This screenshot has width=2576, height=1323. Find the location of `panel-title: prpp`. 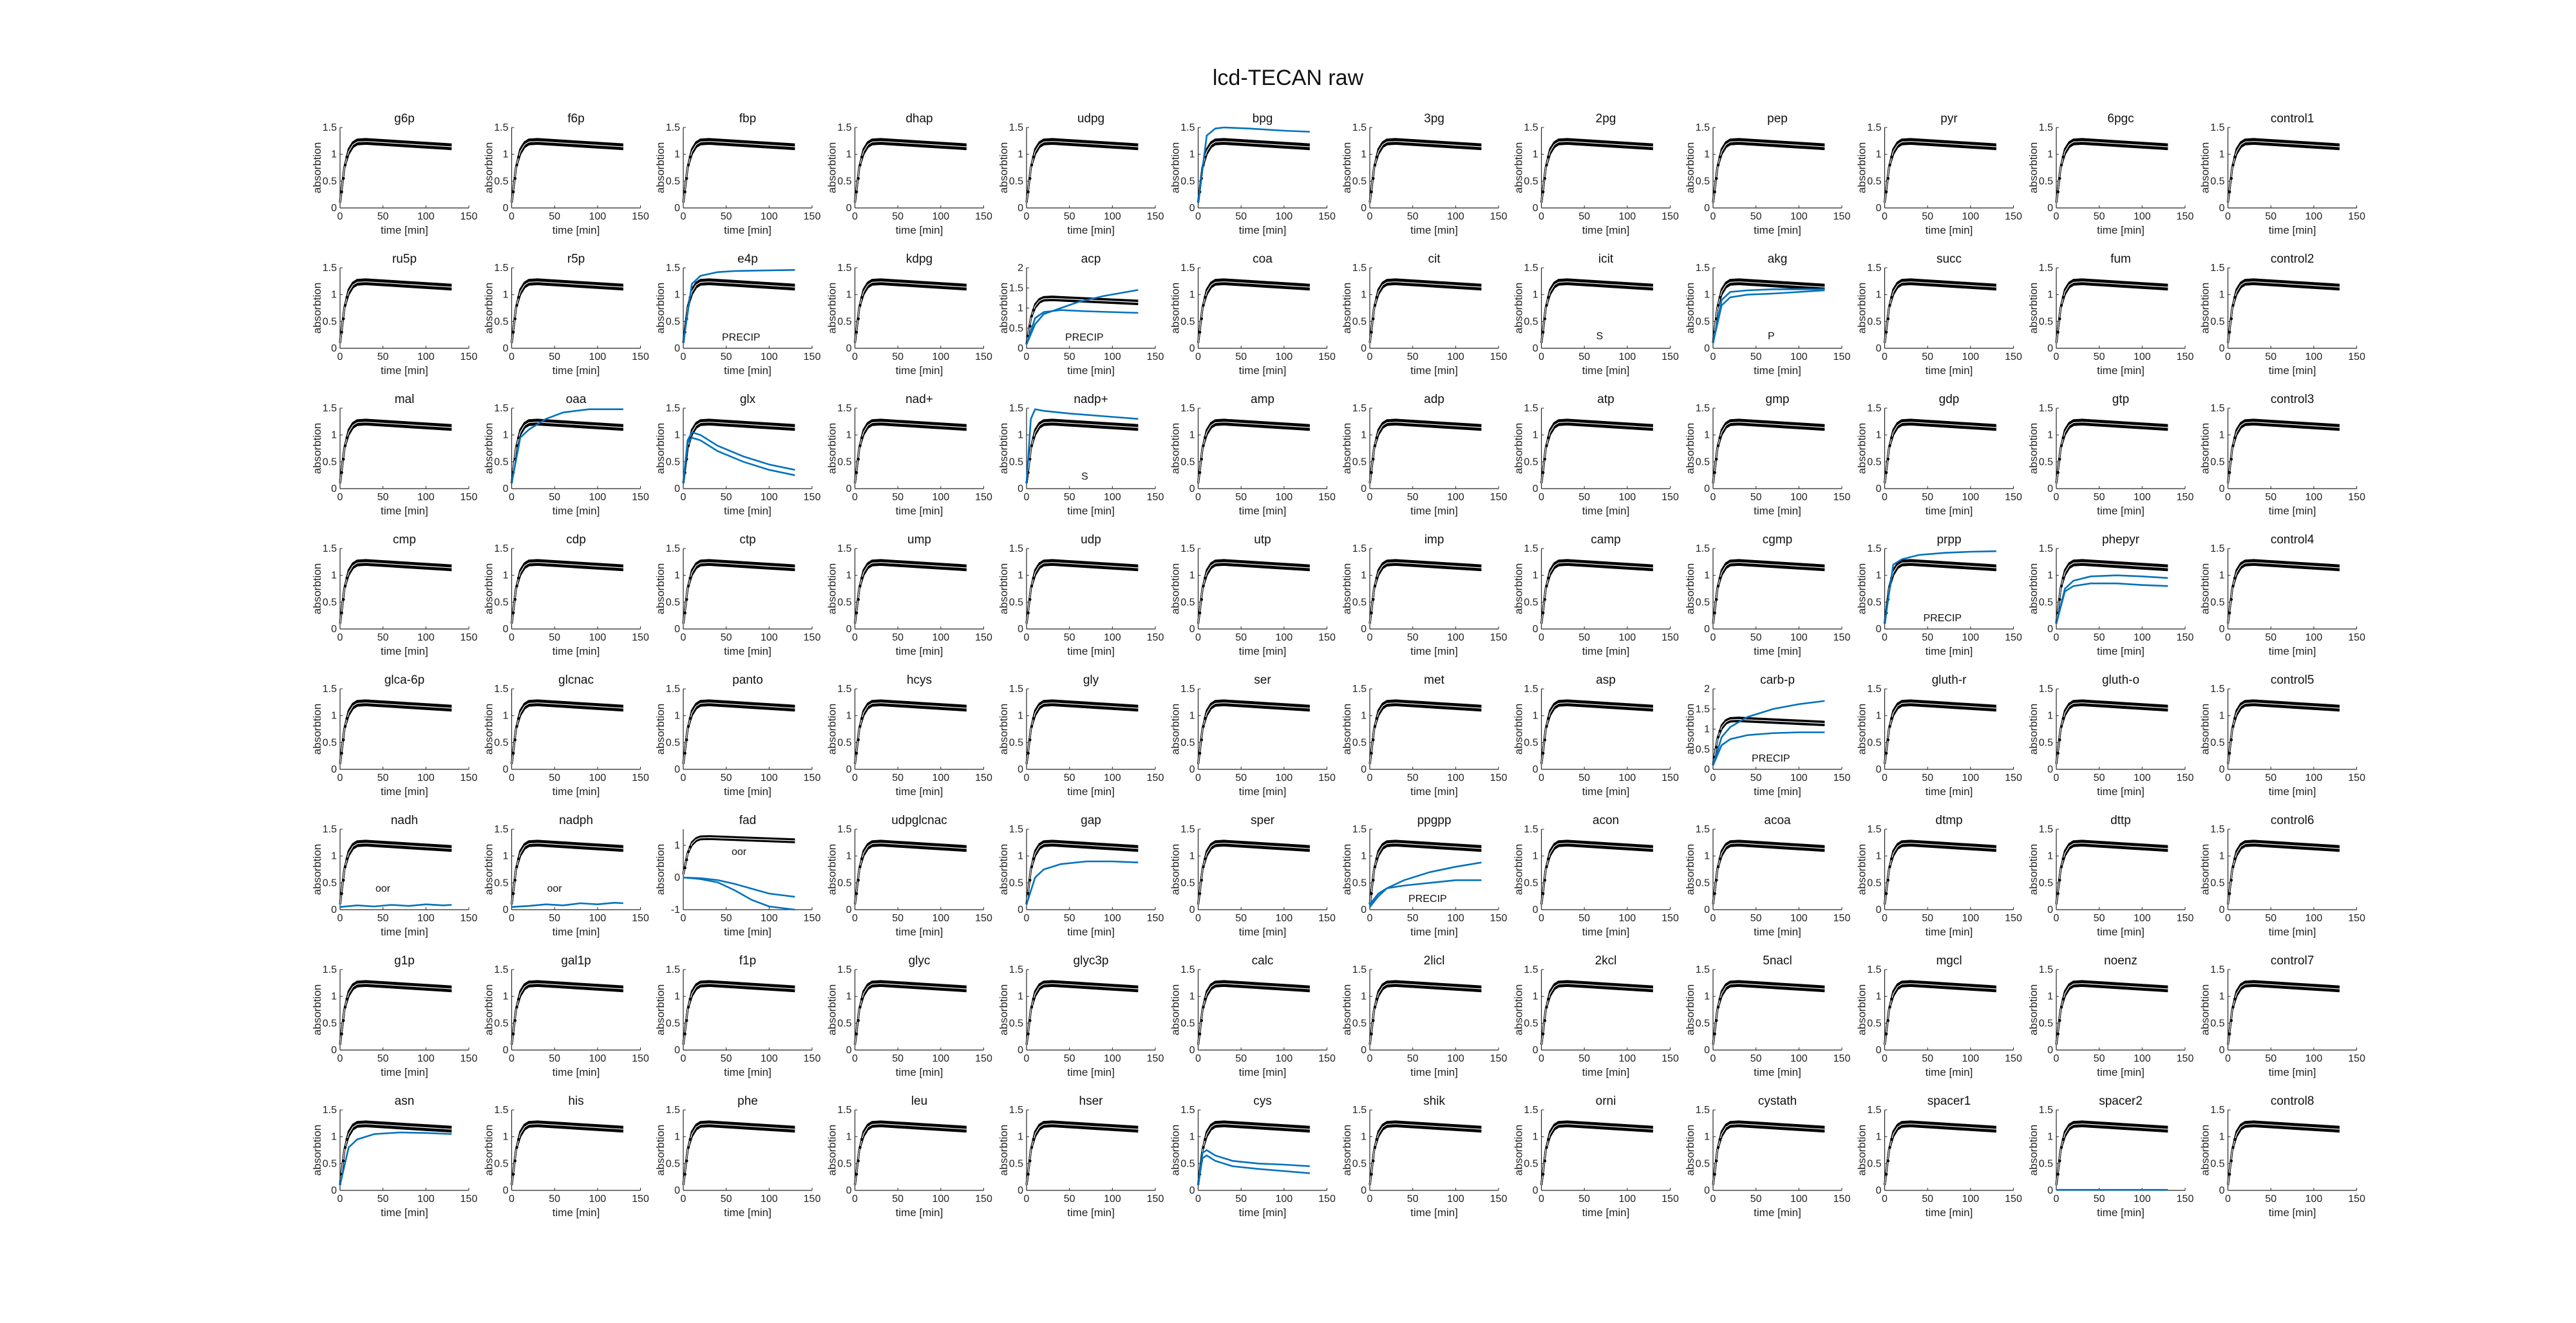

panel-title: prpp is located at coordinates (1949, 540).